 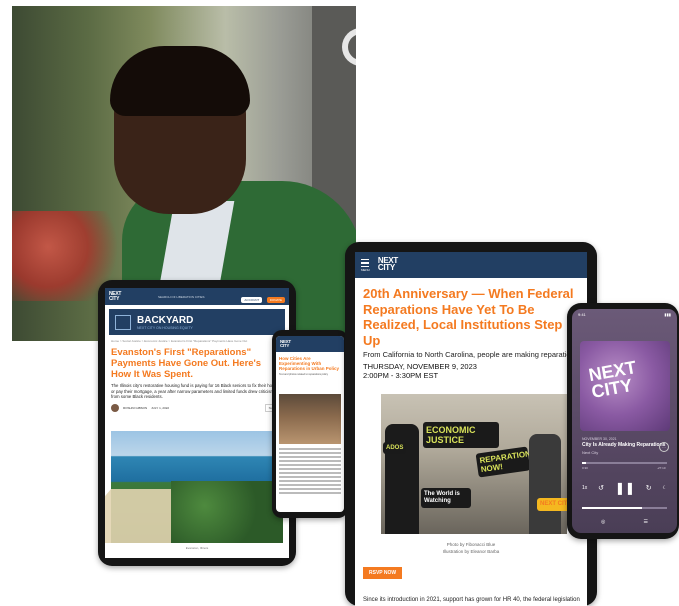 What do you see at coordinates (160, 407) in the screenshot?
I see `article-date: JULY 1, 2022` at bounding box center [160, 407].